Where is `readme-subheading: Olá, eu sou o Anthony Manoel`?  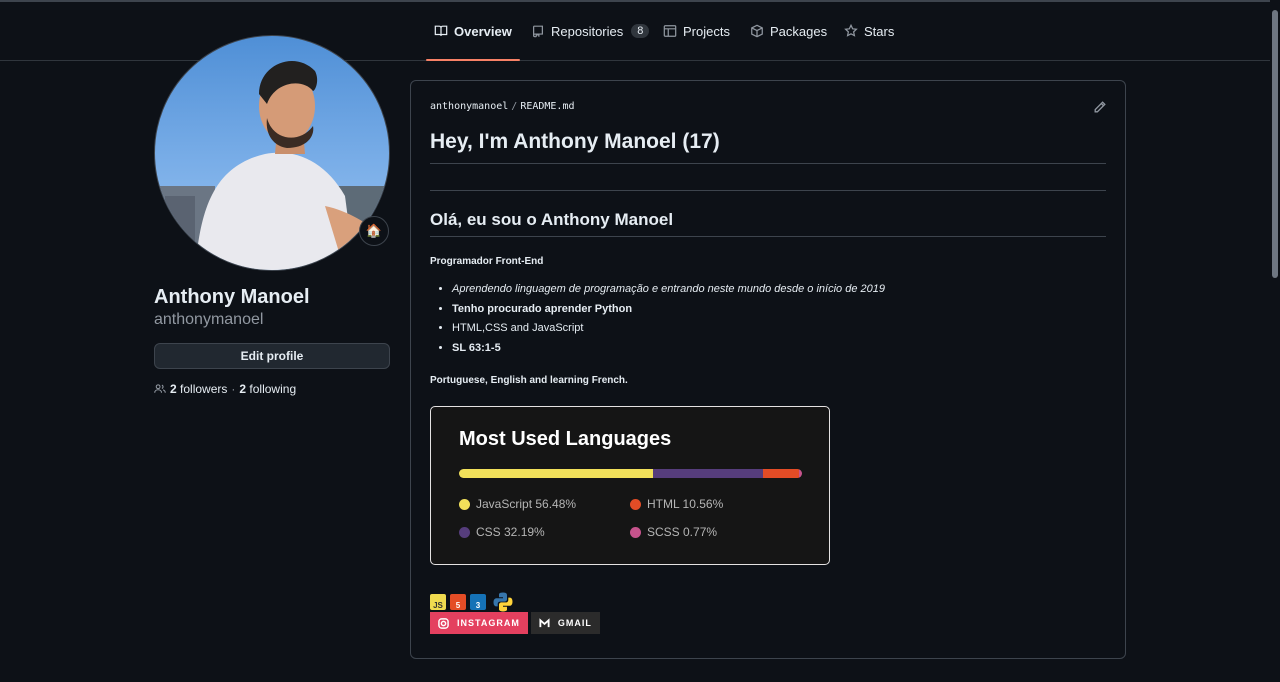
readme-subheading: Olá, eu sou o Anthony Manoel is located at coordinates (552, 219).